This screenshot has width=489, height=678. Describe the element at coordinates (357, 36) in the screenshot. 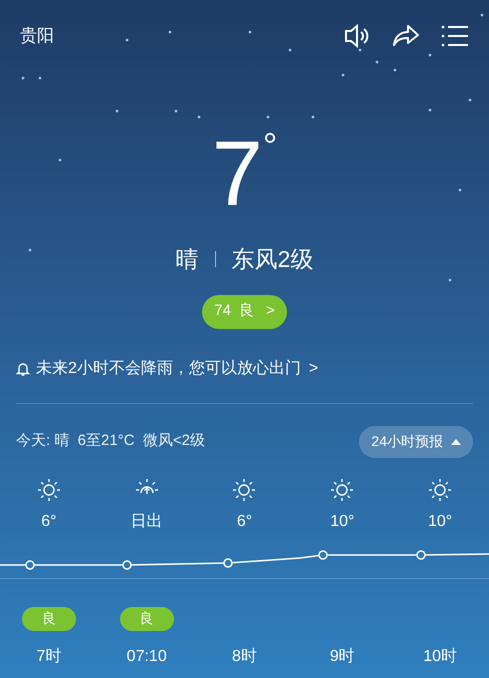

I see `speaker-icon` at that location.